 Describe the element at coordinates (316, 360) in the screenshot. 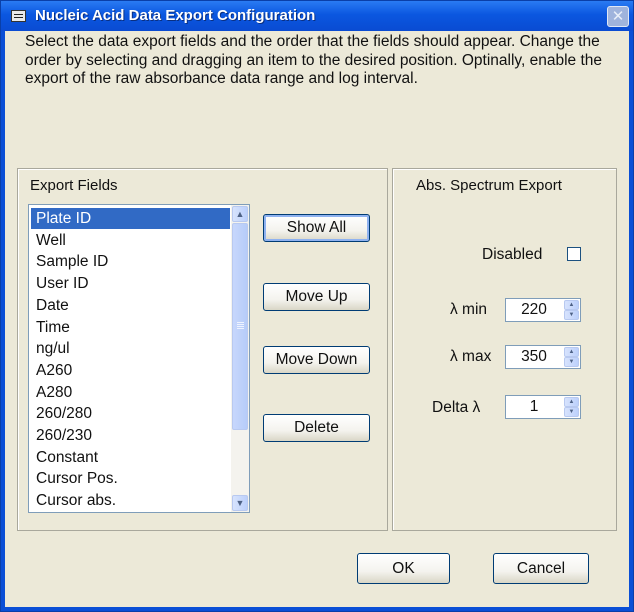

I see `move-down-button: Move Down` at that location.